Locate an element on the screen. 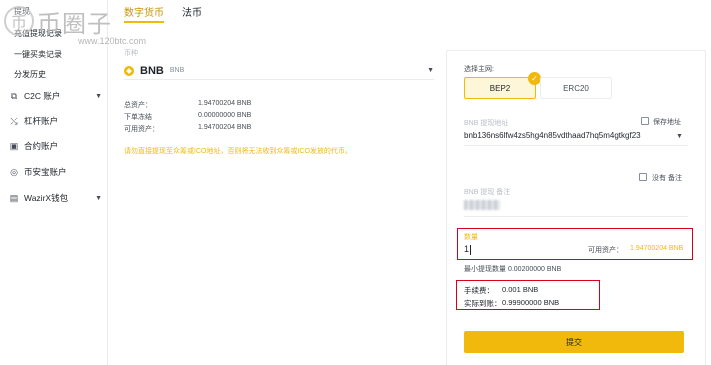  fee-row: 手续费： 0.001 BNB is located at coordinates (501, 290).